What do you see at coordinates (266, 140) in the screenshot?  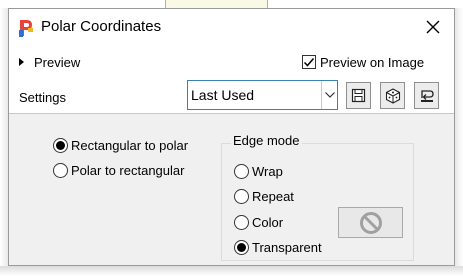 I see `edge-mode-title: Edge mode` at bounding box center [266, 140].